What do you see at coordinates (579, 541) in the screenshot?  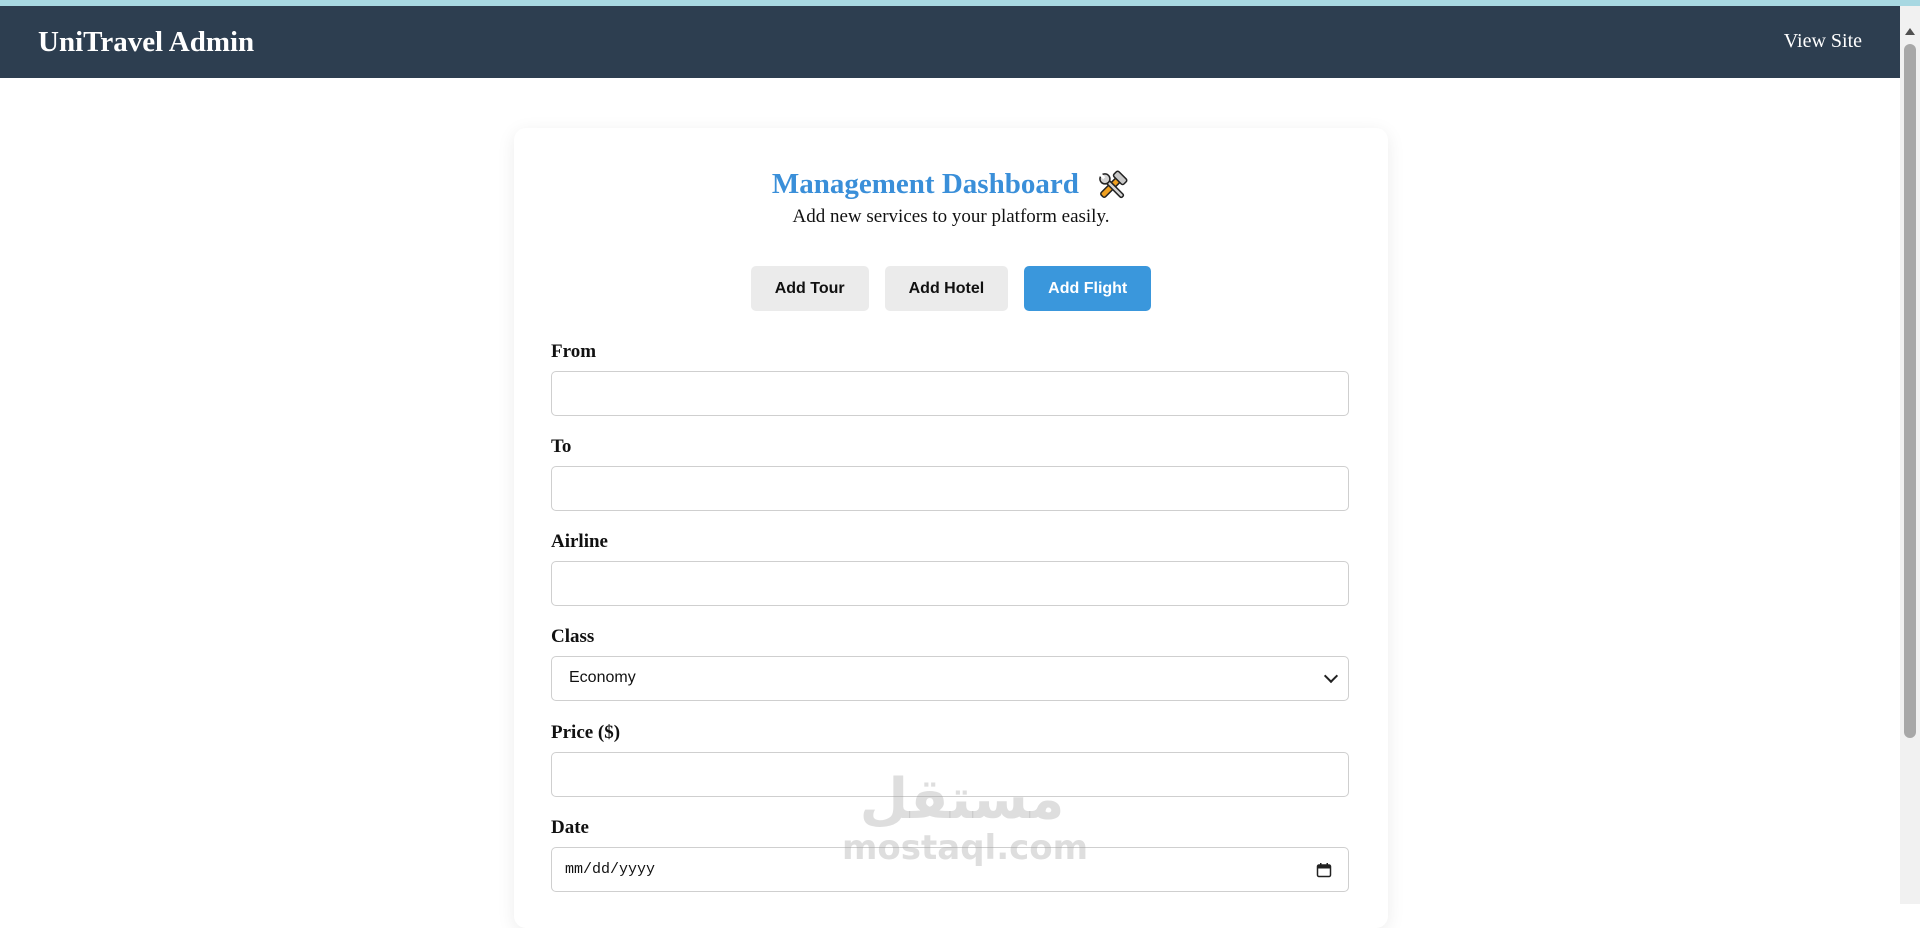 I see `airline-label: Airline` at bounding box center [579, 541].